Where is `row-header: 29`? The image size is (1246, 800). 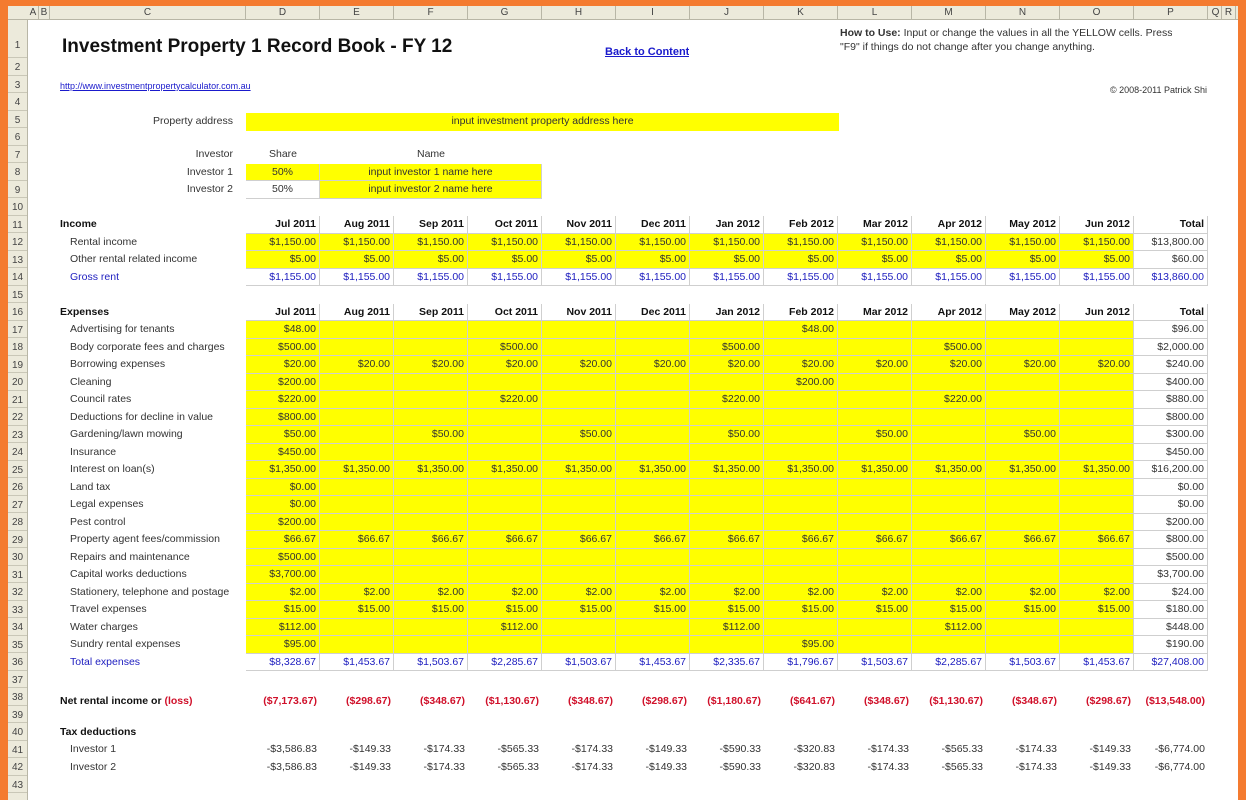
row-header: 29 is located at coordinates (17, 539).